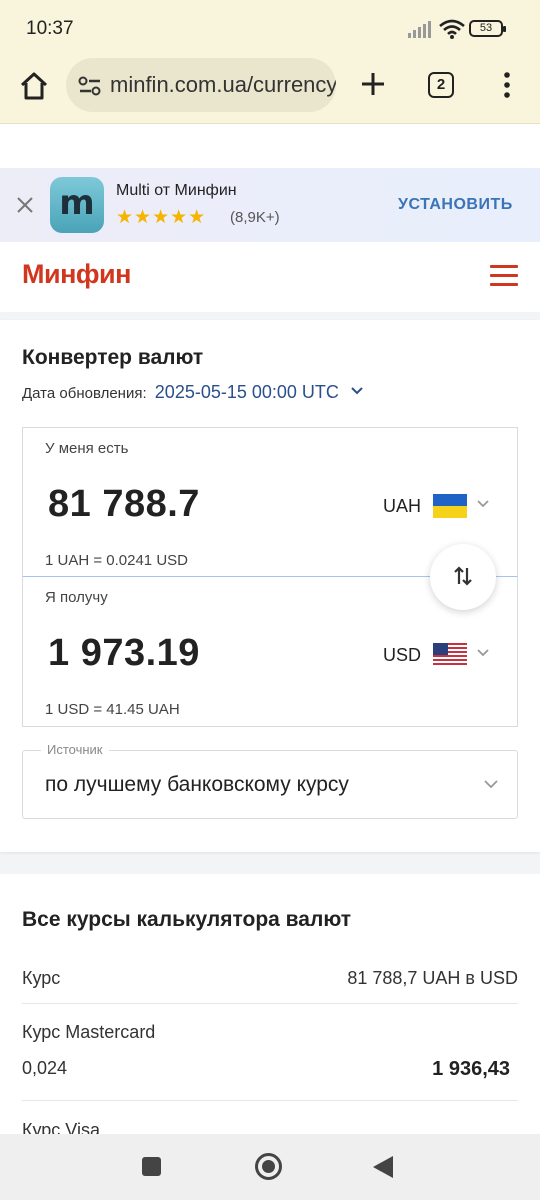 The width and height of the screenshot is (540, 1200). Describe the element at coordinates (25, 205) in the screenshot. I see `close-icon` at that location.